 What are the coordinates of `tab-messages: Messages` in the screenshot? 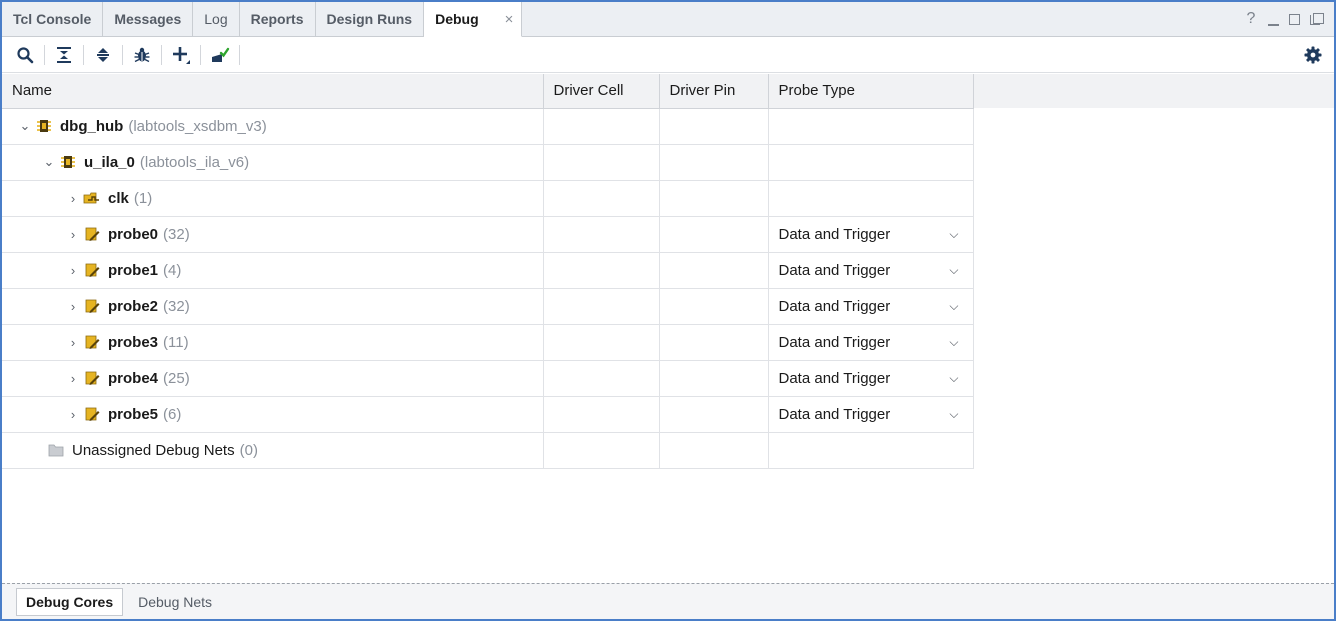 It's located at (148, 19).